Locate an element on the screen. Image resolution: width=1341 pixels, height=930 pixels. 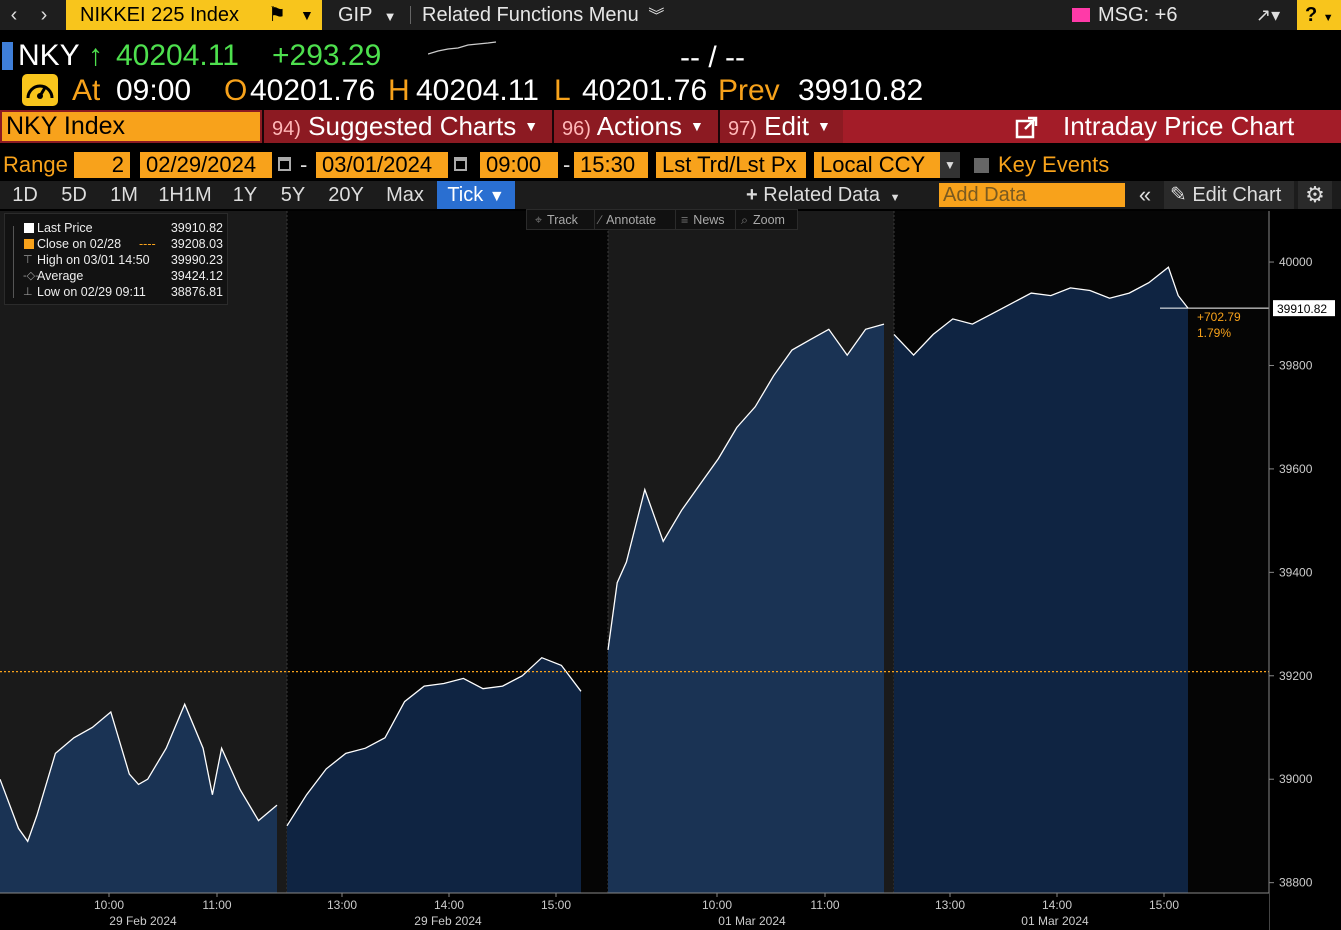
chart-tools: ⌖ Track ∕ Annotate ≡ News ⌕ Zoom is located at coordinates (662, 219).